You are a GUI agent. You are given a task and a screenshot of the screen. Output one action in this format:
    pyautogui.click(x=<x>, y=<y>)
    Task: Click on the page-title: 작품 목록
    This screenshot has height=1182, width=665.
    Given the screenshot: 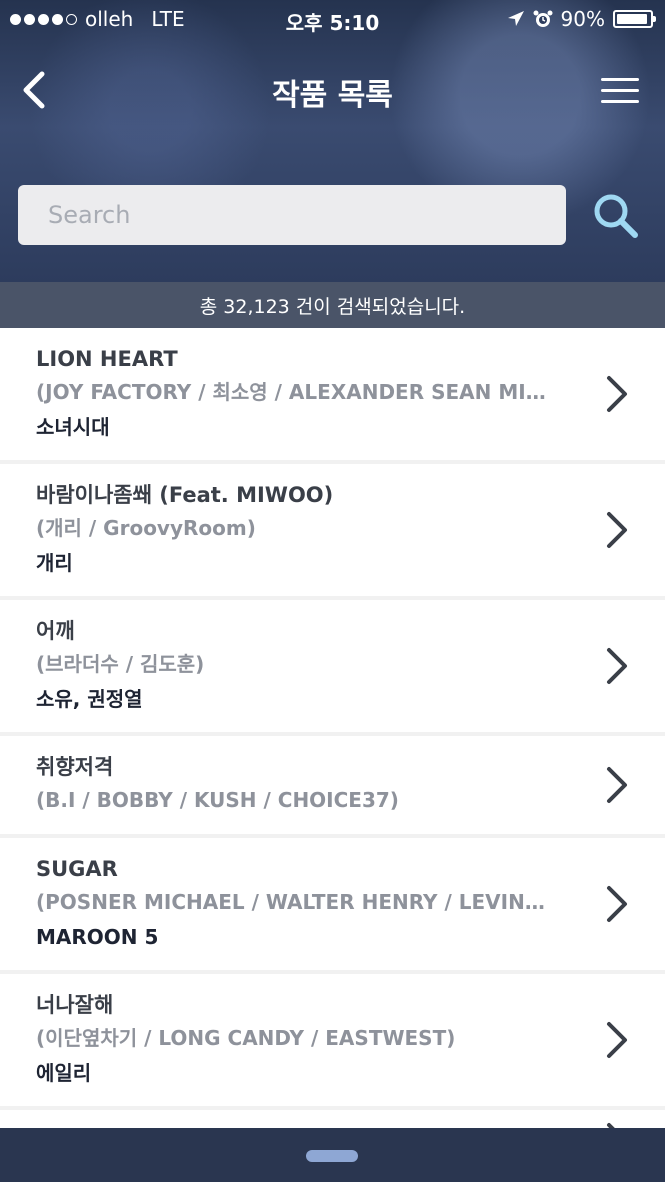 What is the action you would take?
    pyautogui.click(x=332, y=95)
    